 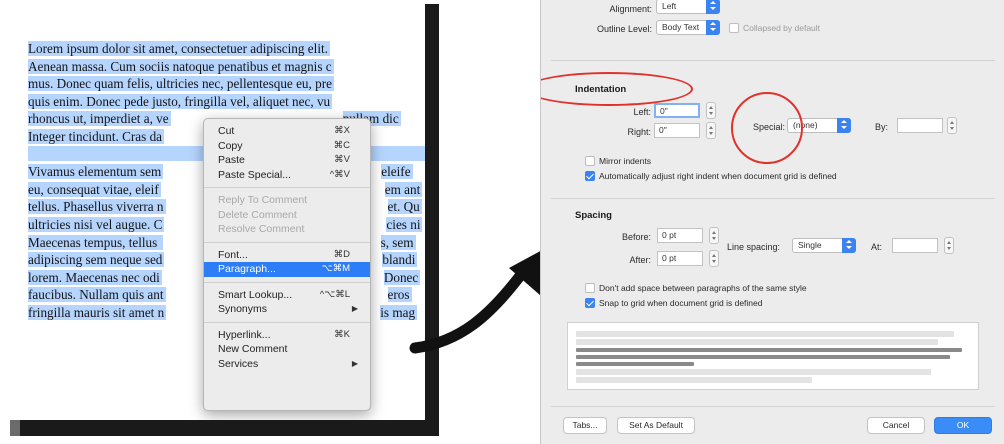 What do you see at coordinates (97, 295) in the screenshot?
I see `selected-text: faucibus. Nullam quis ant` at bounding box center [97, 295].